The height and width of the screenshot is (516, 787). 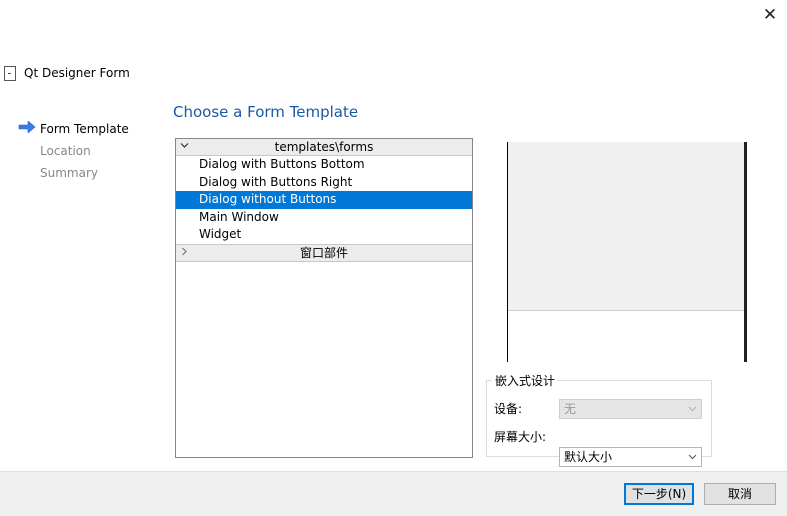 What do you see at coordinates (525, 381) in the screenshot?
I see `group-title: 嵌入式设计` at bounding box center [525, 381].